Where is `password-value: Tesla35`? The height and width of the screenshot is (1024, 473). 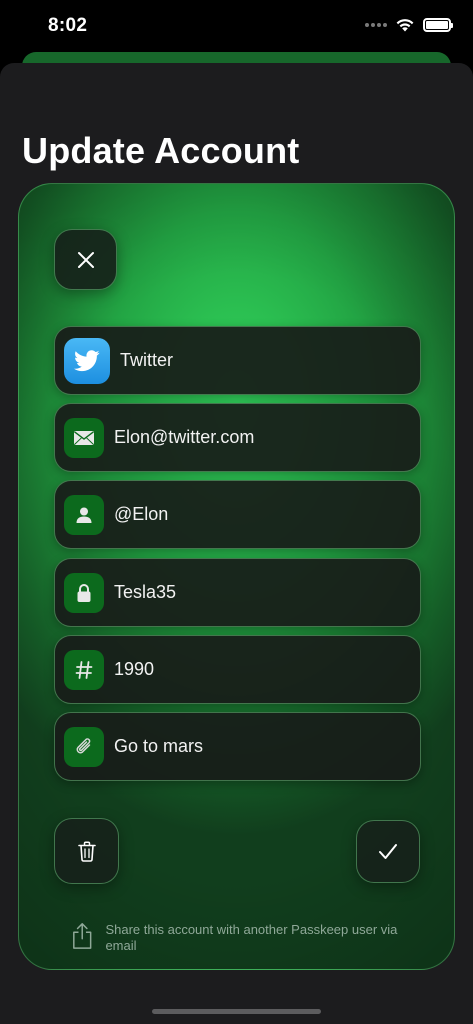
password-value: Tesla35 is located at coordinates (145, 592).